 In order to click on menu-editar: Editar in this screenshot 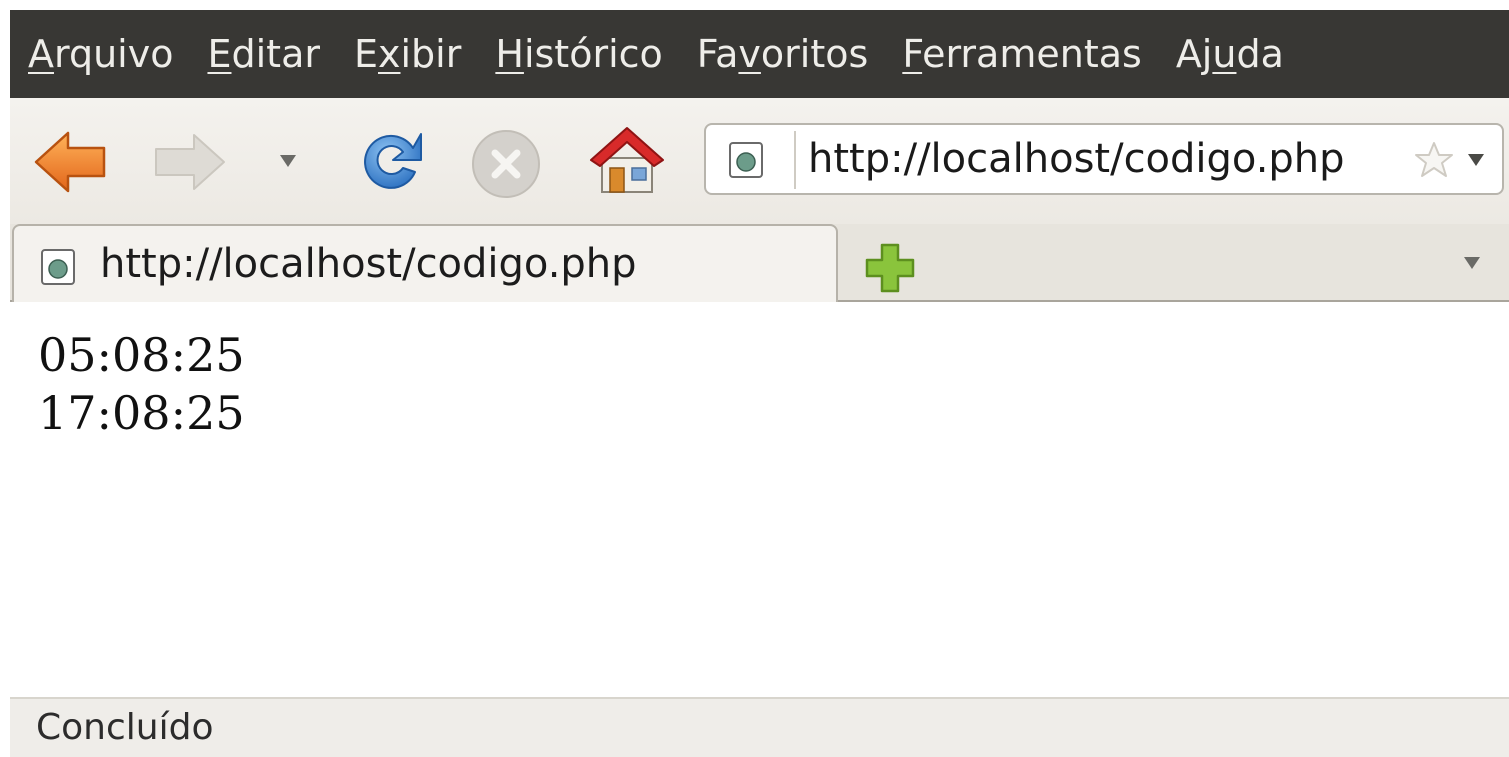, I will do `click(263, 54)`.